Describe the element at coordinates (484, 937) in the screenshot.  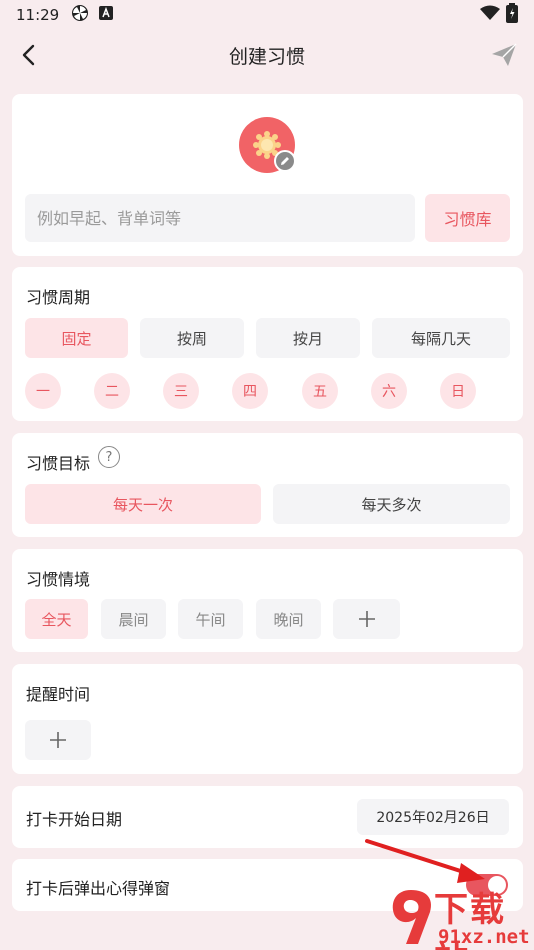
I see `watermark-url: 91xz.net` at that location.